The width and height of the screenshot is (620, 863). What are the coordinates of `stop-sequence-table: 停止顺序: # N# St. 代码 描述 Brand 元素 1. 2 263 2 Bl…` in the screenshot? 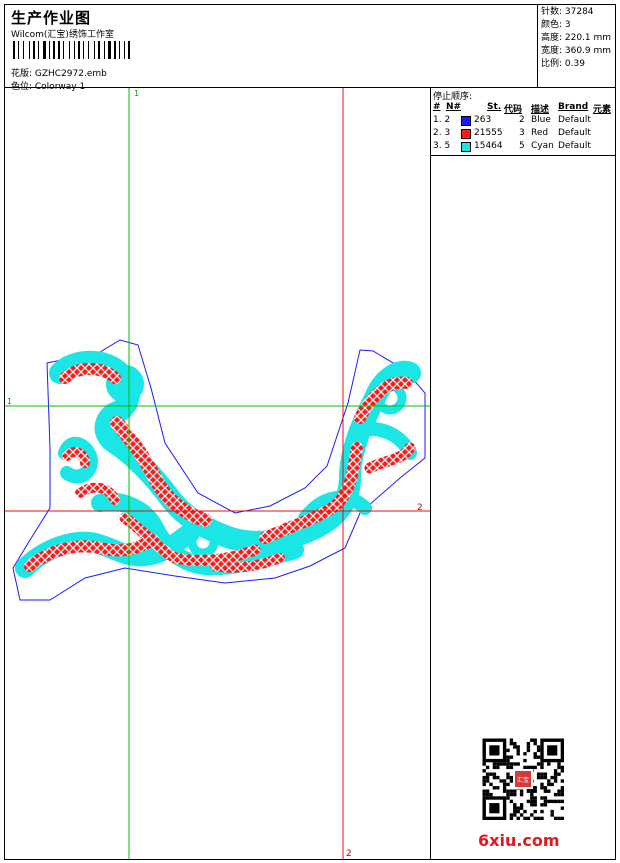 It's located at (523, 122).